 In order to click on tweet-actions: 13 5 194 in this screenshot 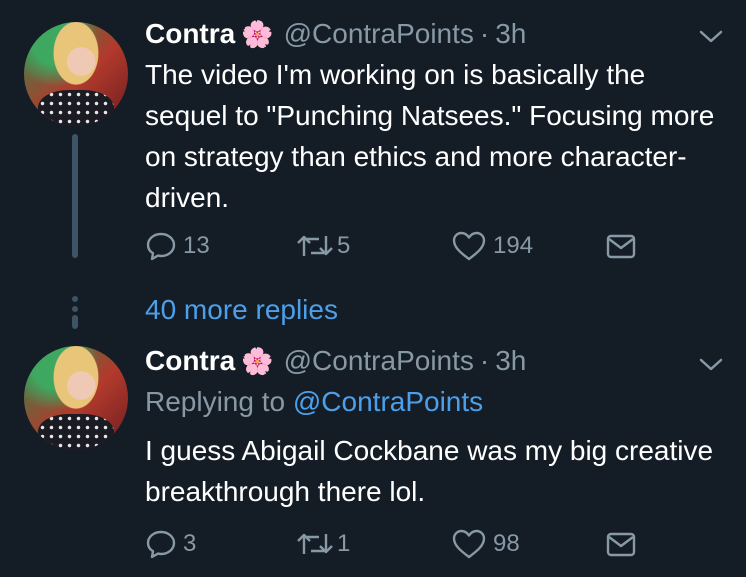, I will do `click(395, 247)`.